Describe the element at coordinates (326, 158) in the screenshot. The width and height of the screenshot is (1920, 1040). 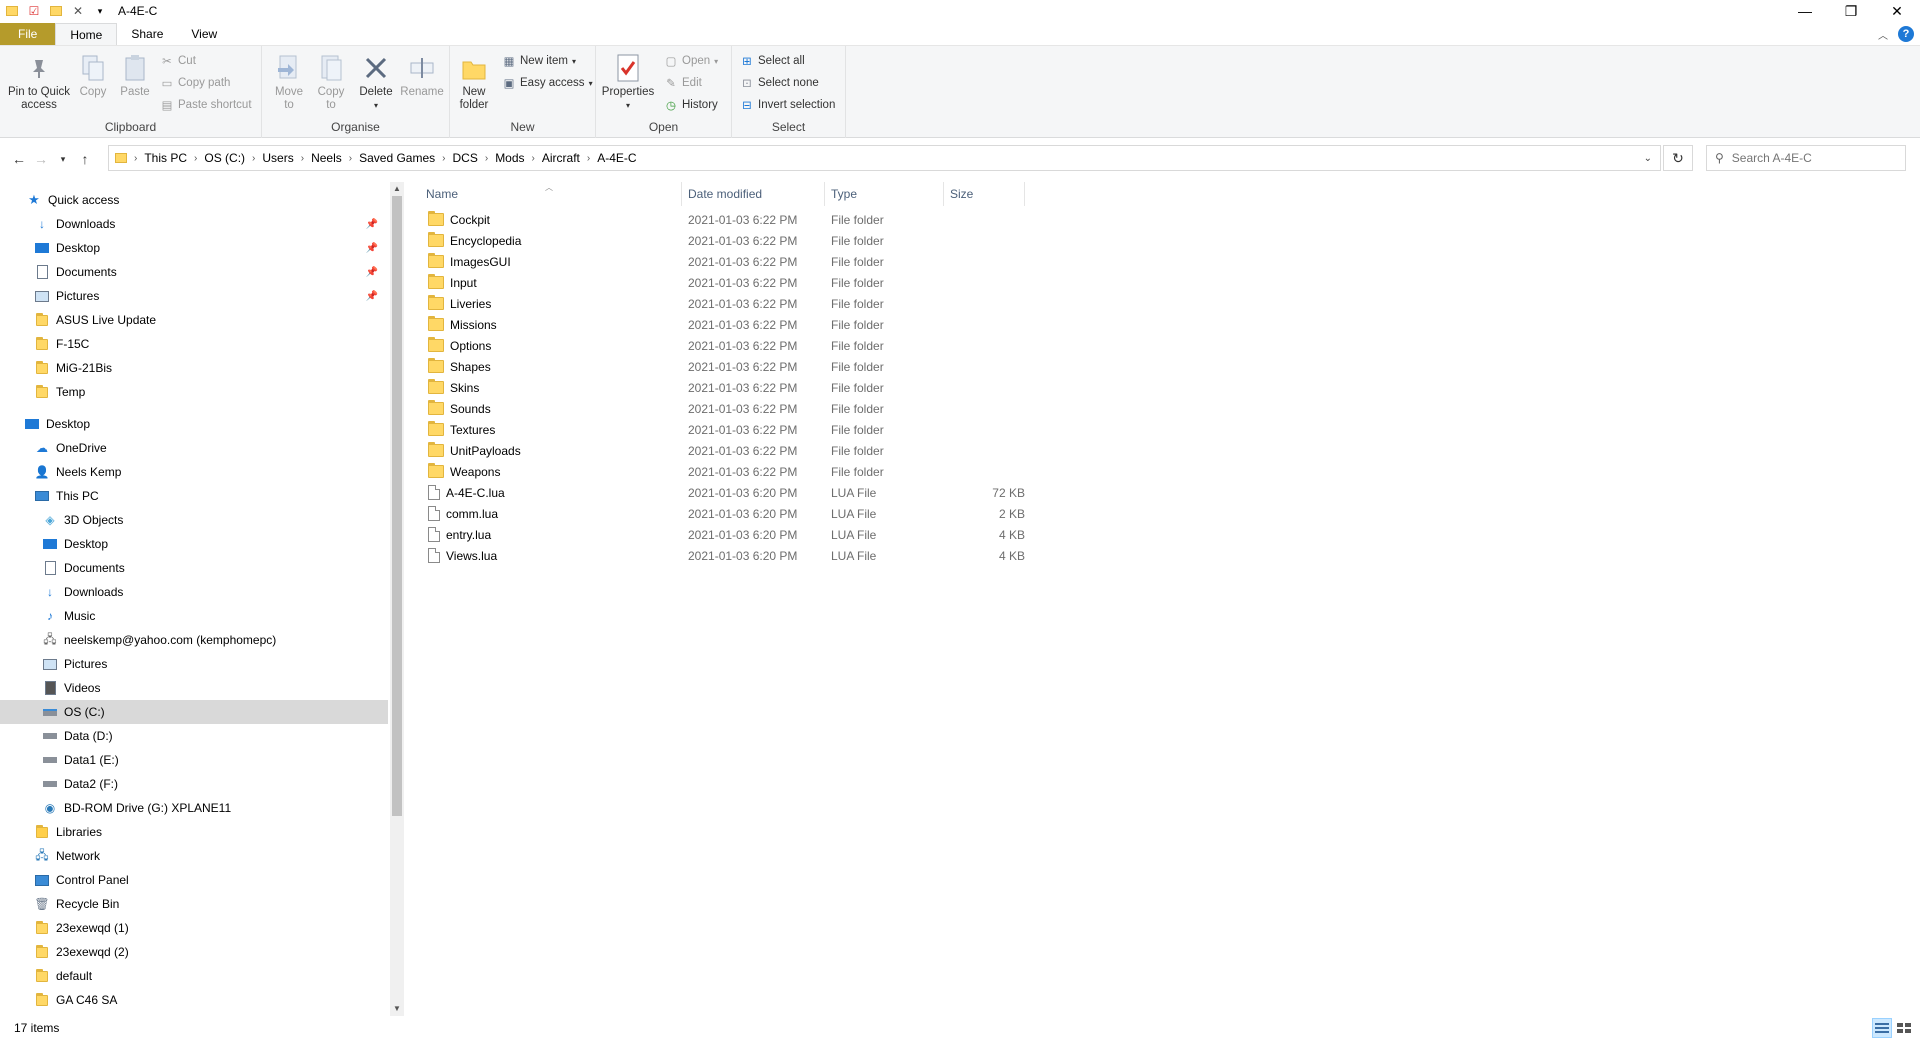
I see `breadcrumb-neels: Neels` at that location.